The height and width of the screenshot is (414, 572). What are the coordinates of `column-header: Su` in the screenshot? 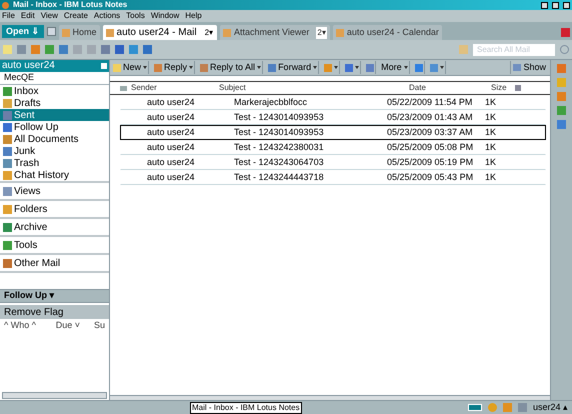 It's located at (99, 326).